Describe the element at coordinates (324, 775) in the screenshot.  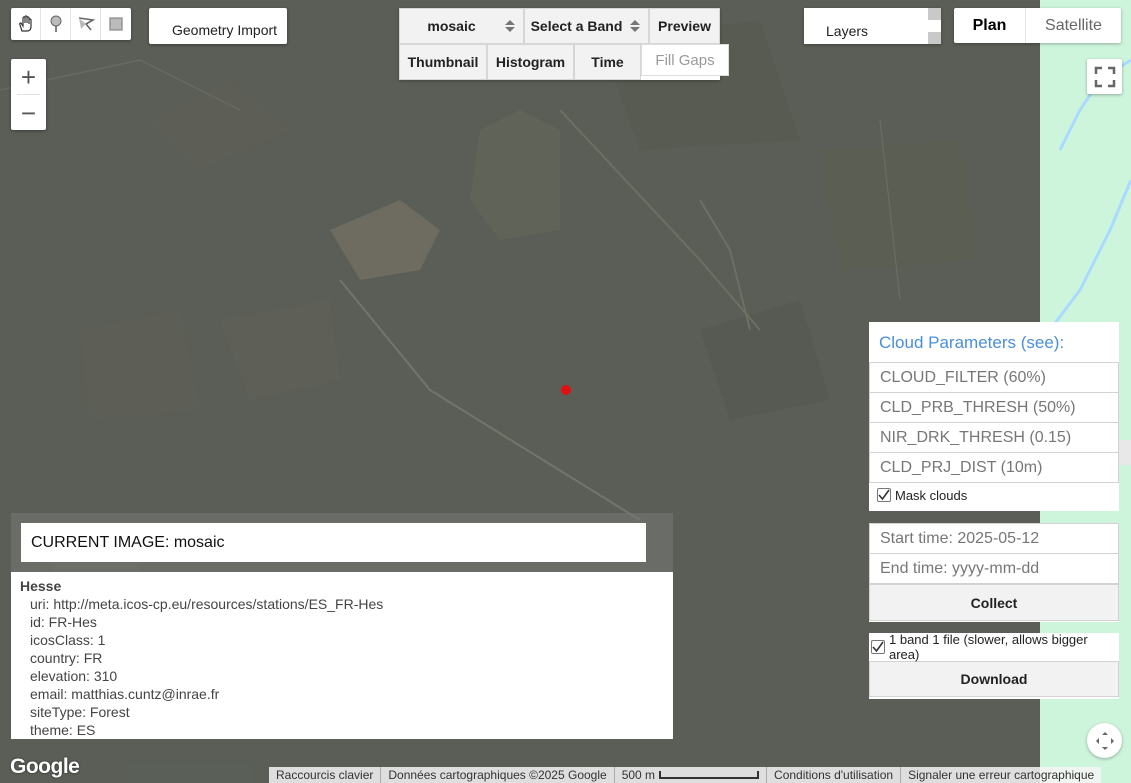
I see `keyboard-shortcuts-link: Raccourcis clavier` at that location.